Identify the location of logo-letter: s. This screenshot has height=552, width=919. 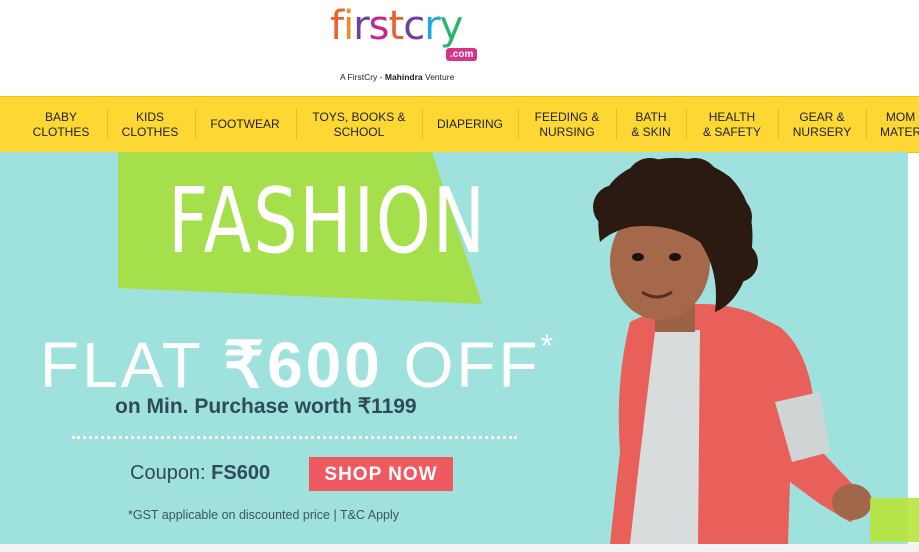
(379, 26).